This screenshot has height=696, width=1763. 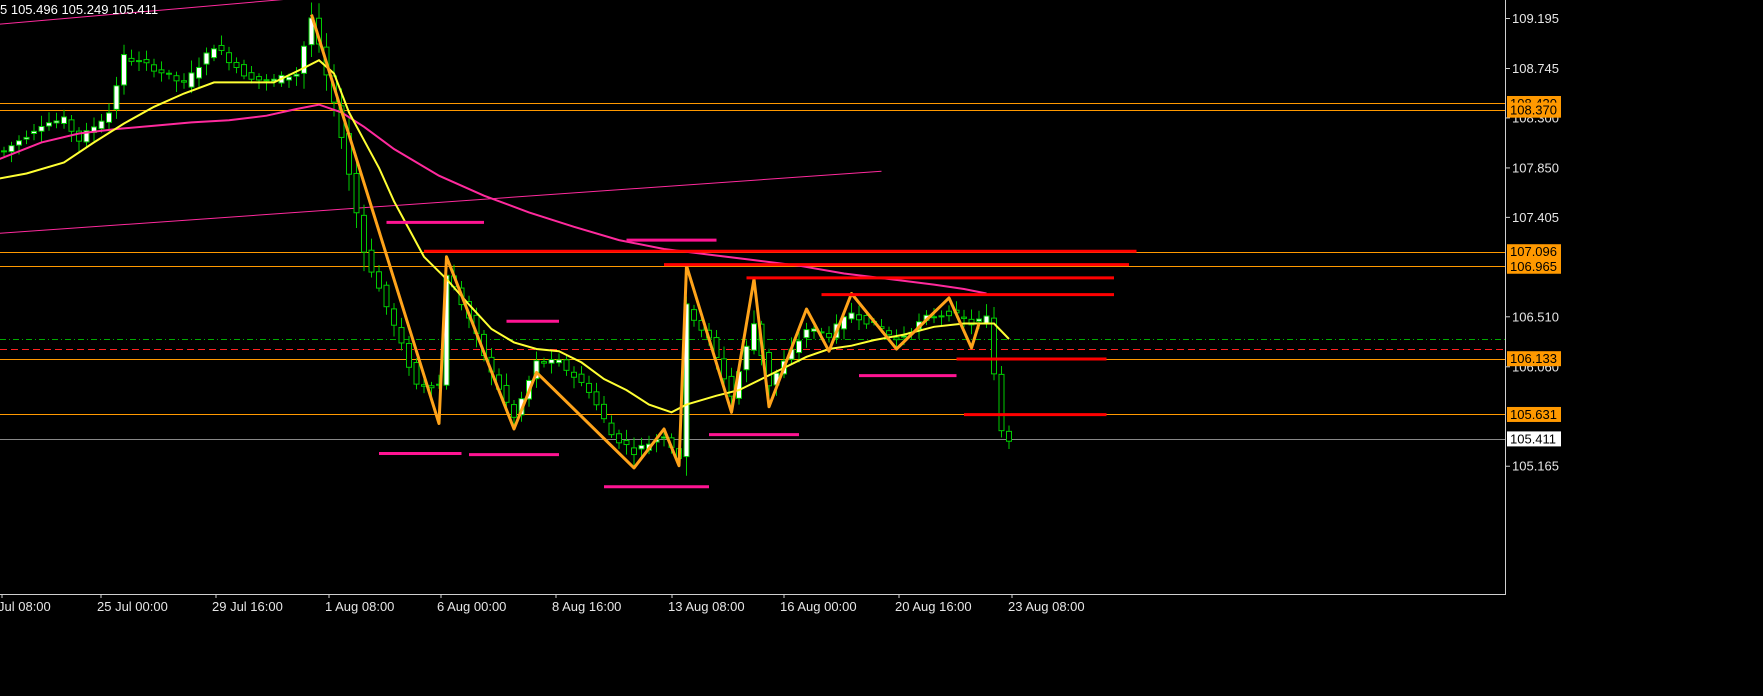 What do you see at coordinates (471, 606) in the screenshot?
I see `time-tick-label: 6 Aug 00:00` at bounding box center [471, 606].